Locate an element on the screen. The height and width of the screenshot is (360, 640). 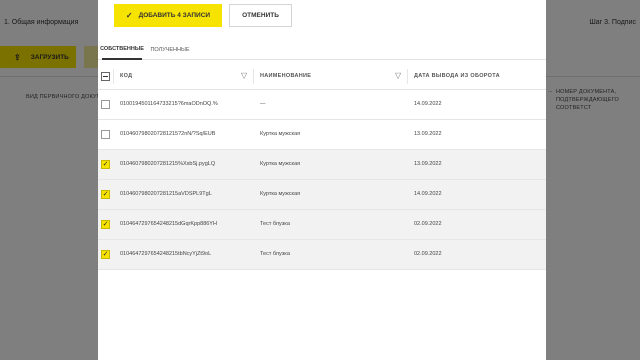
add-records-button: ✓ ДОБАВИТЬ 4 ЗАПИСИ is located at coordinates (168, 15).